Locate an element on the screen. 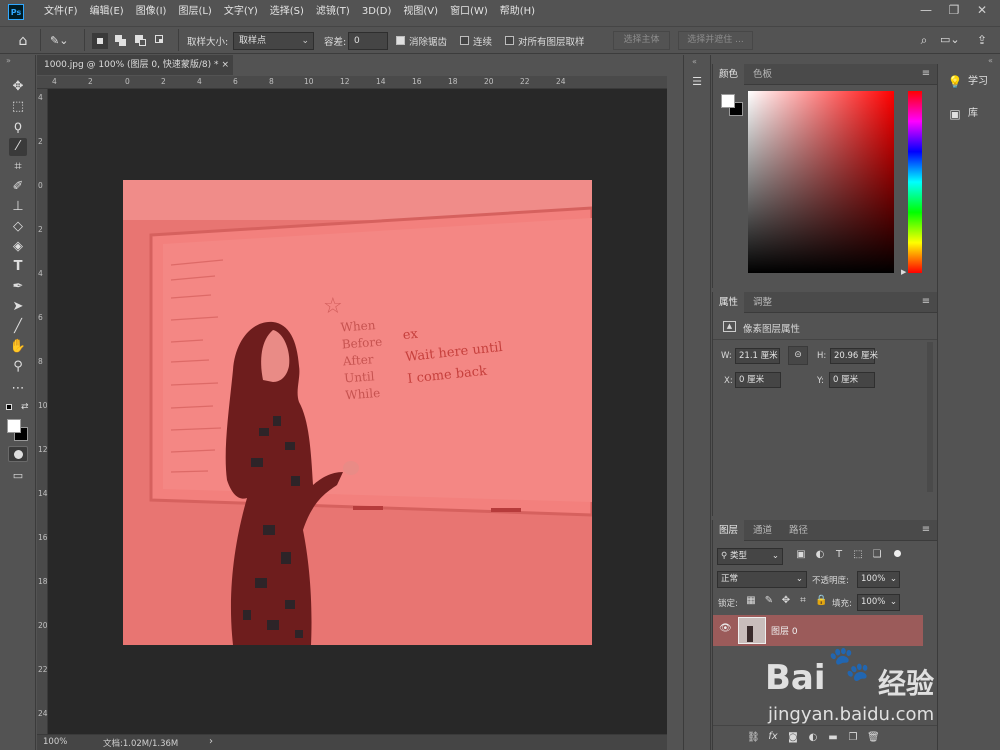 Image resolution: width=1000 pixels, height=750 pixels. color-field is located at coordinates (821, 182).